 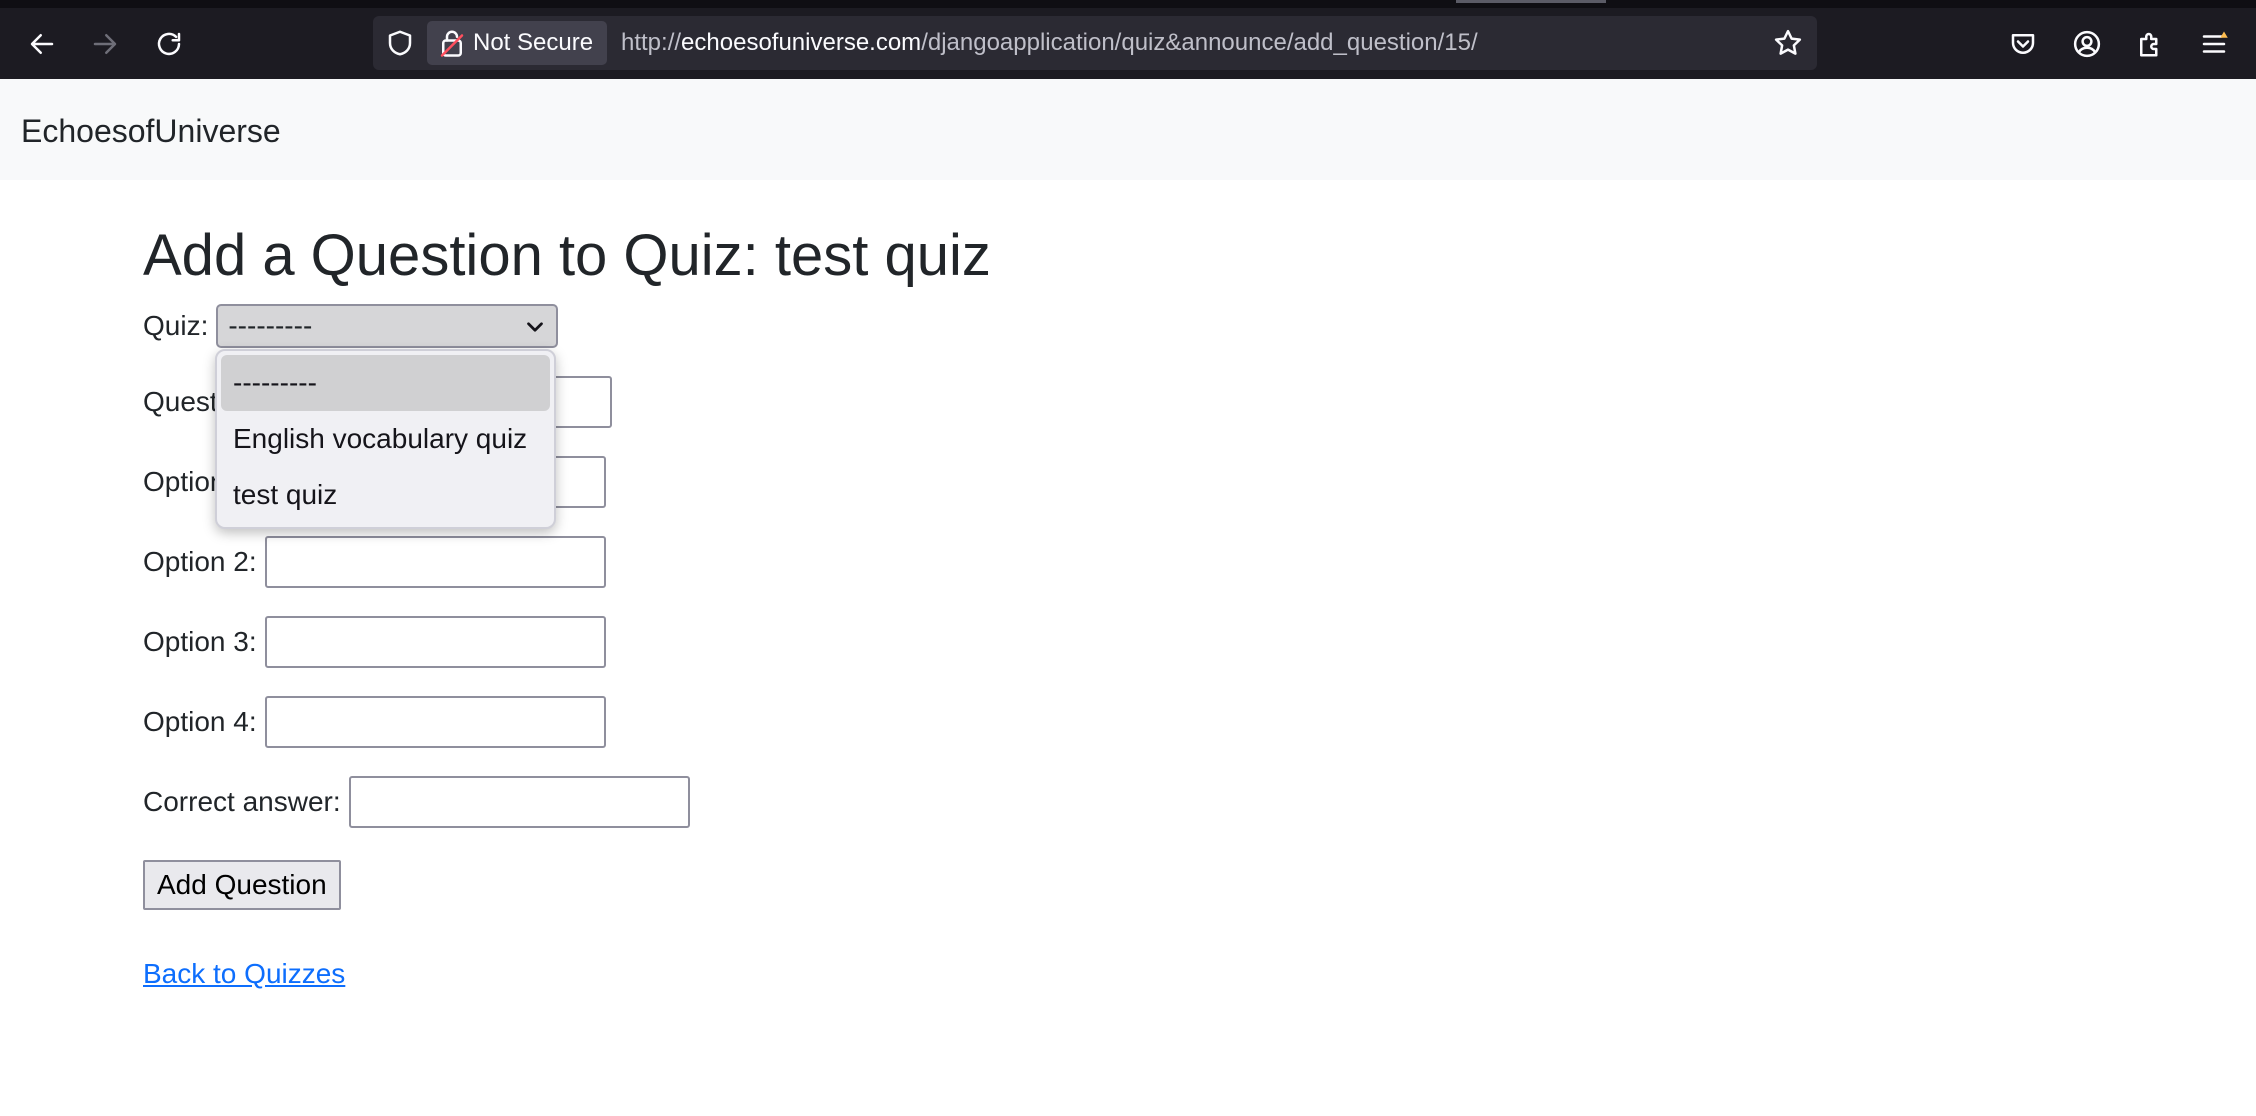 I want to click on bookmark-star-icon, so click(x=1788, y=43).